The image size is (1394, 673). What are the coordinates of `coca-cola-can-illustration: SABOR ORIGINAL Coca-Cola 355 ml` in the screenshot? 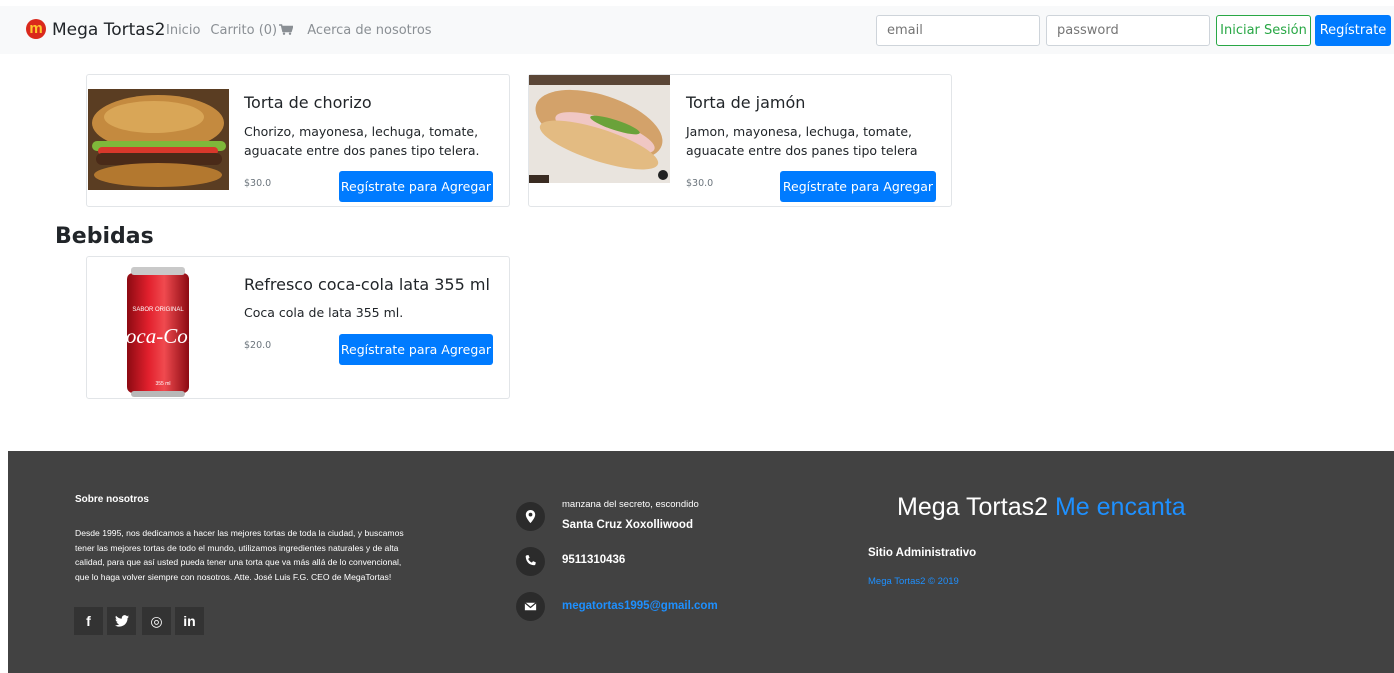 It's located at (158, 332).